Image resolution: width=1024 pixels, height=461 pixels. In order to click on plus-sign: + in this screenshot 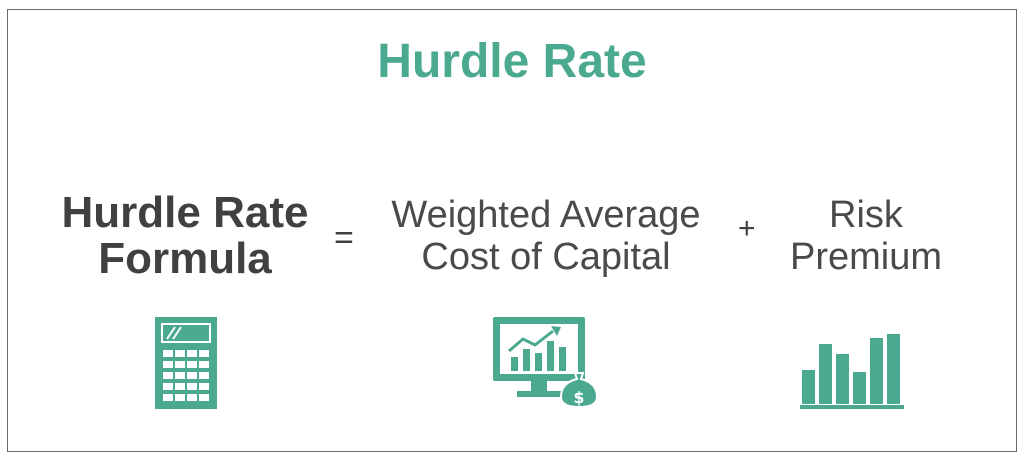, I will do `click(747, 228)`.